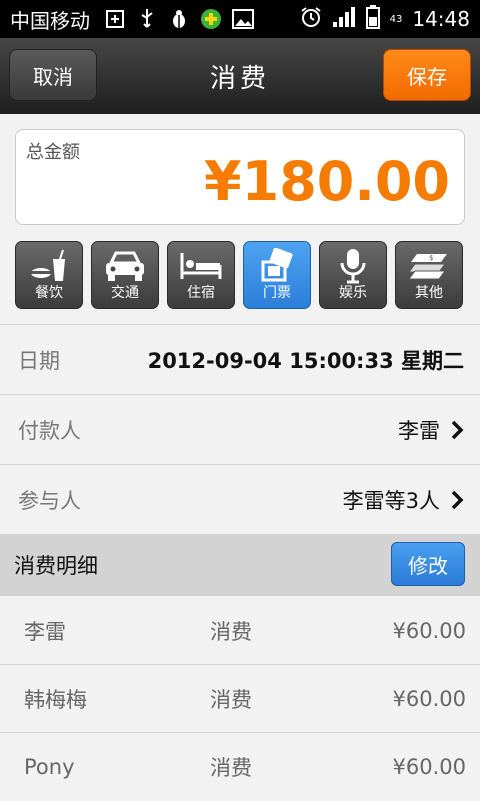 Image resolution: width=480 pixels, height=801 pixels. Describe the element at coordinates (353, 266) in the screenshot. I see `microphone-icon` at that location.